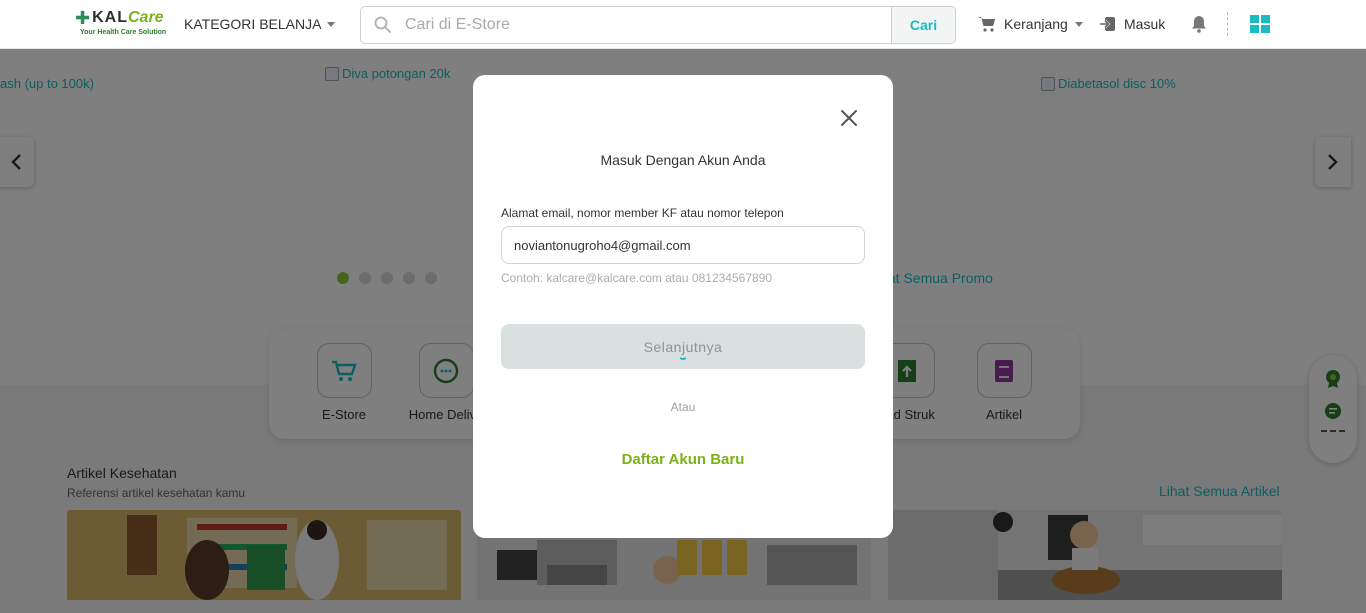 Image resolution: width=1366 pixels, height=613 pixels. Describe the element at coordinates (383, 25) in the screenshot. I see `search-icon` at that location.